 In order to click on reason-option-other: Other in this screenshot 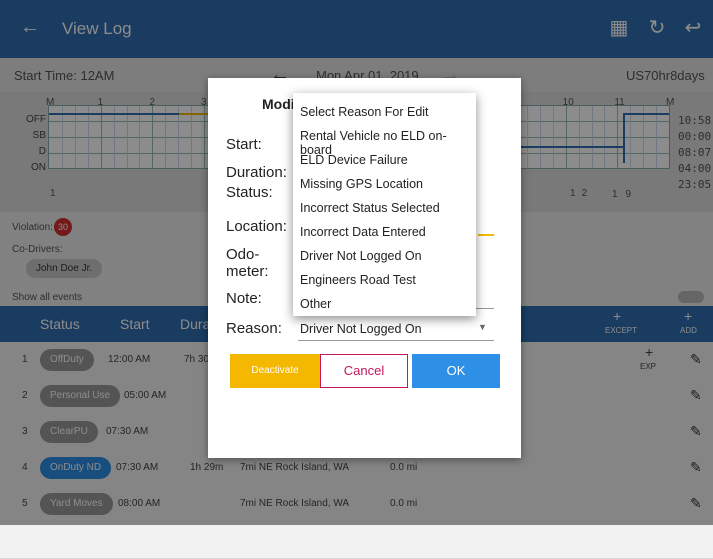, I will do `click(388, 304)`.